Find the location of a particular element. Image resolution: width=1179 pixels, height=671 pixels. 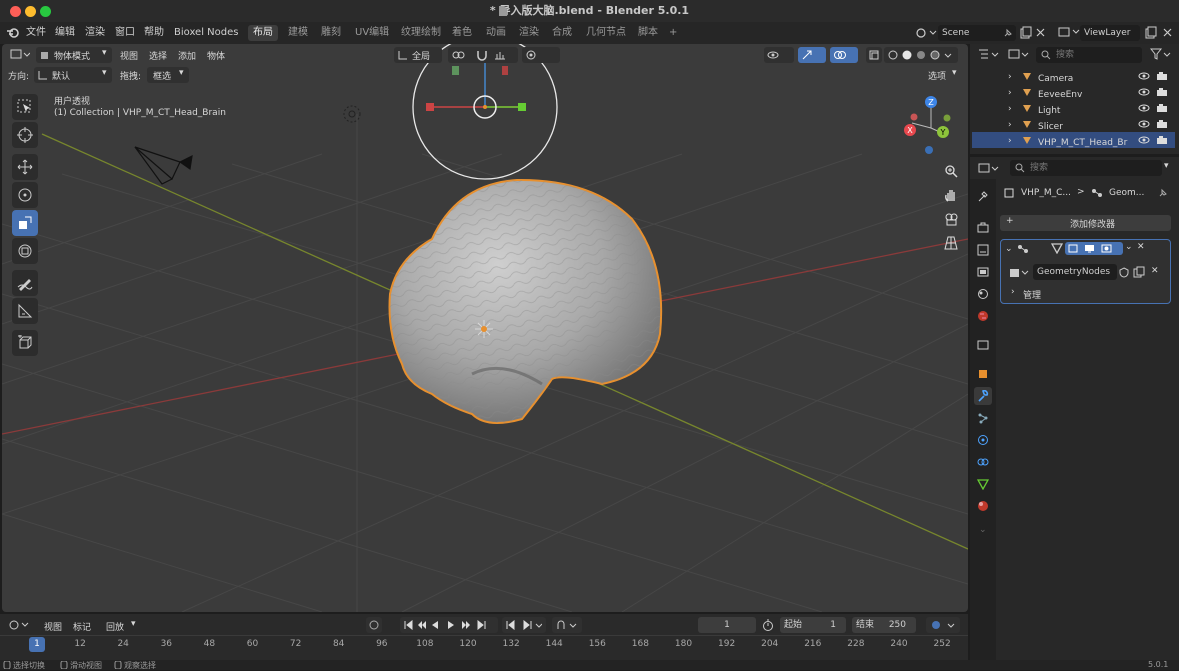

chevron-right-icon: › is located at coordinates (1013, 292).